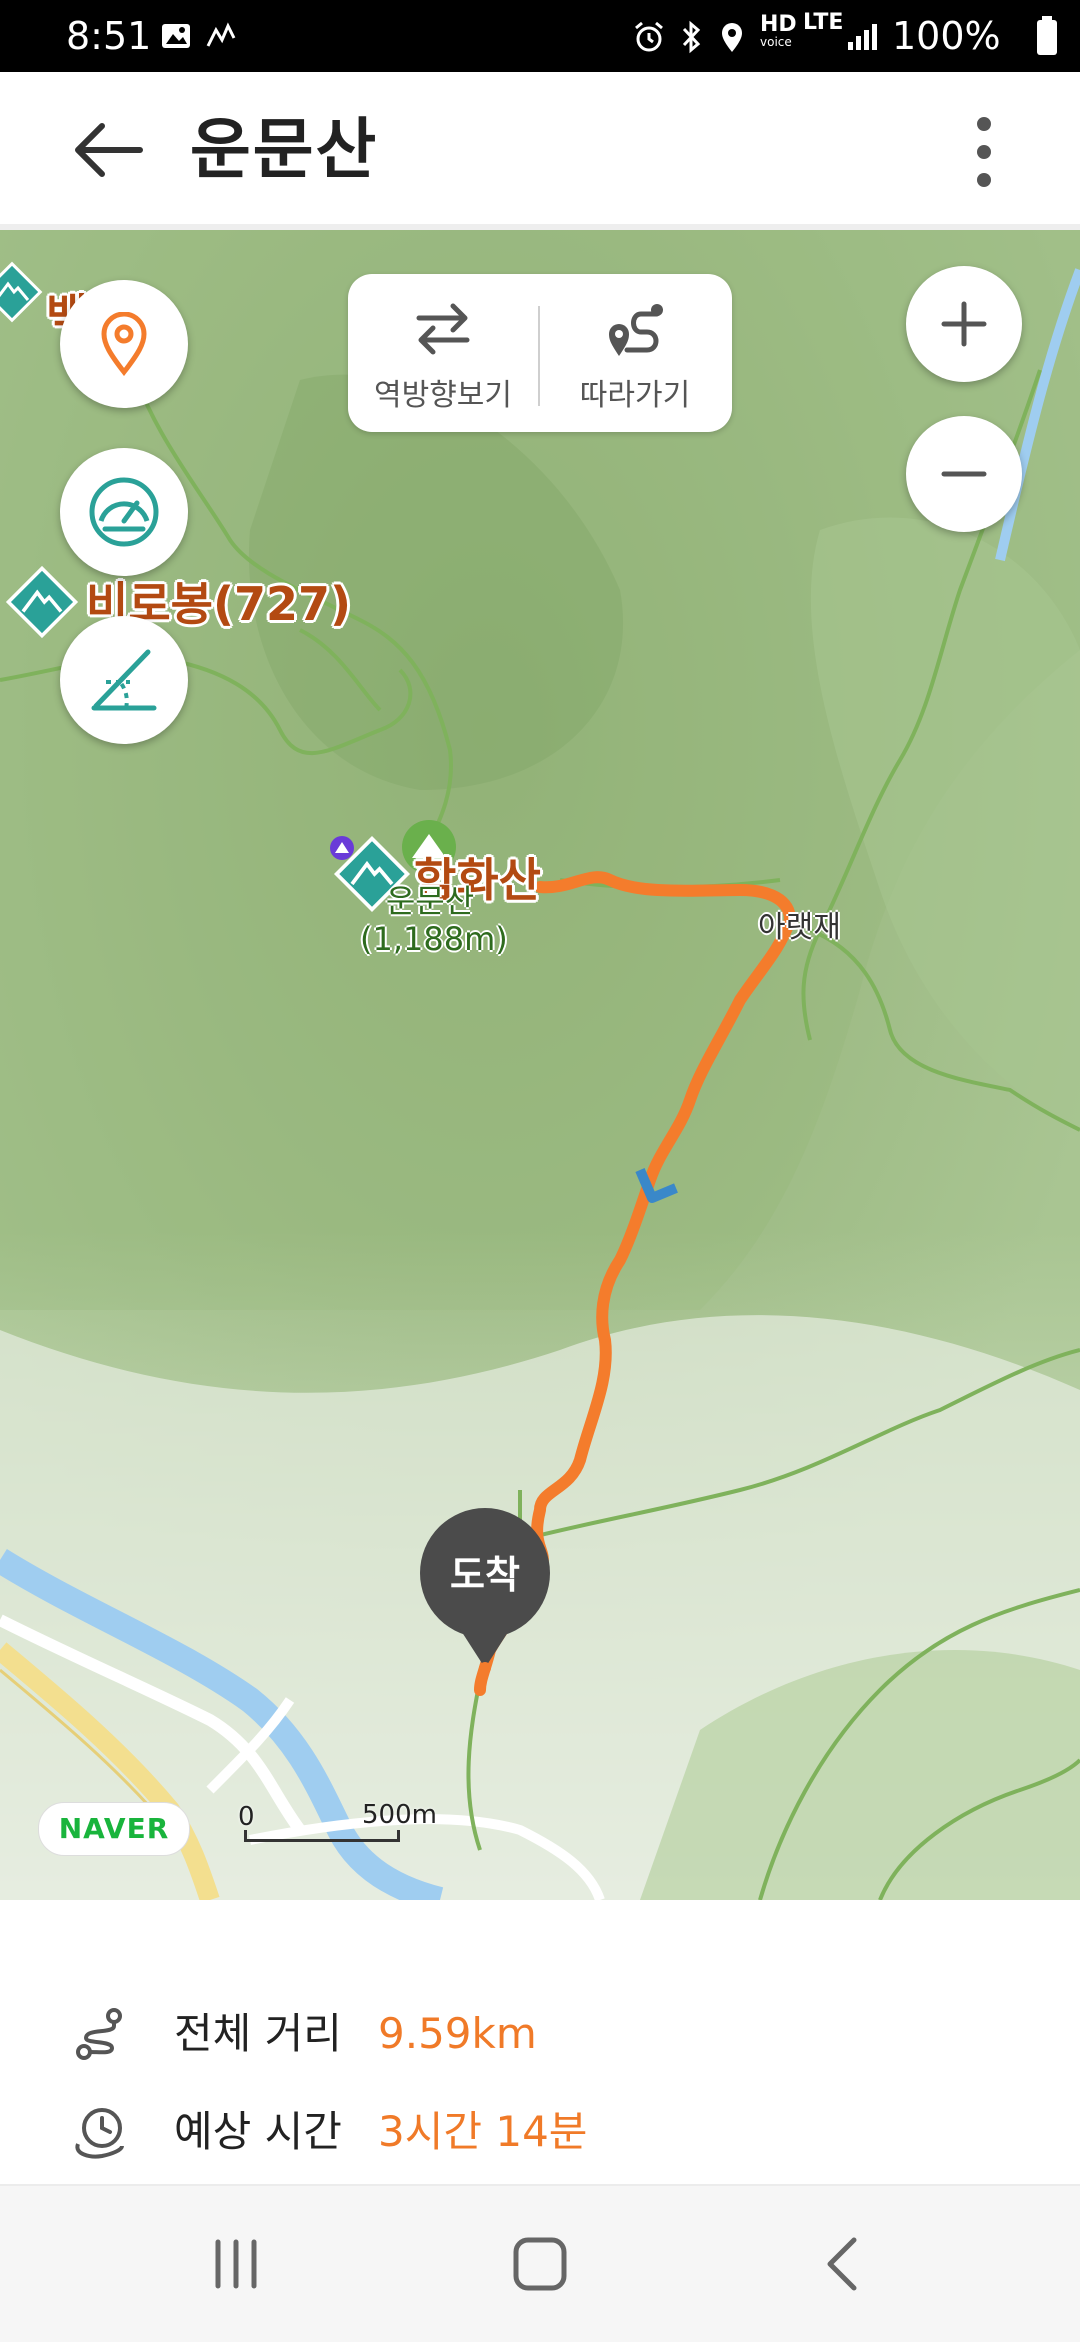 Image resolution: width=1080 pixels, height=2342 pixels. I want to click on zoom-out-button, so click(964, 474).